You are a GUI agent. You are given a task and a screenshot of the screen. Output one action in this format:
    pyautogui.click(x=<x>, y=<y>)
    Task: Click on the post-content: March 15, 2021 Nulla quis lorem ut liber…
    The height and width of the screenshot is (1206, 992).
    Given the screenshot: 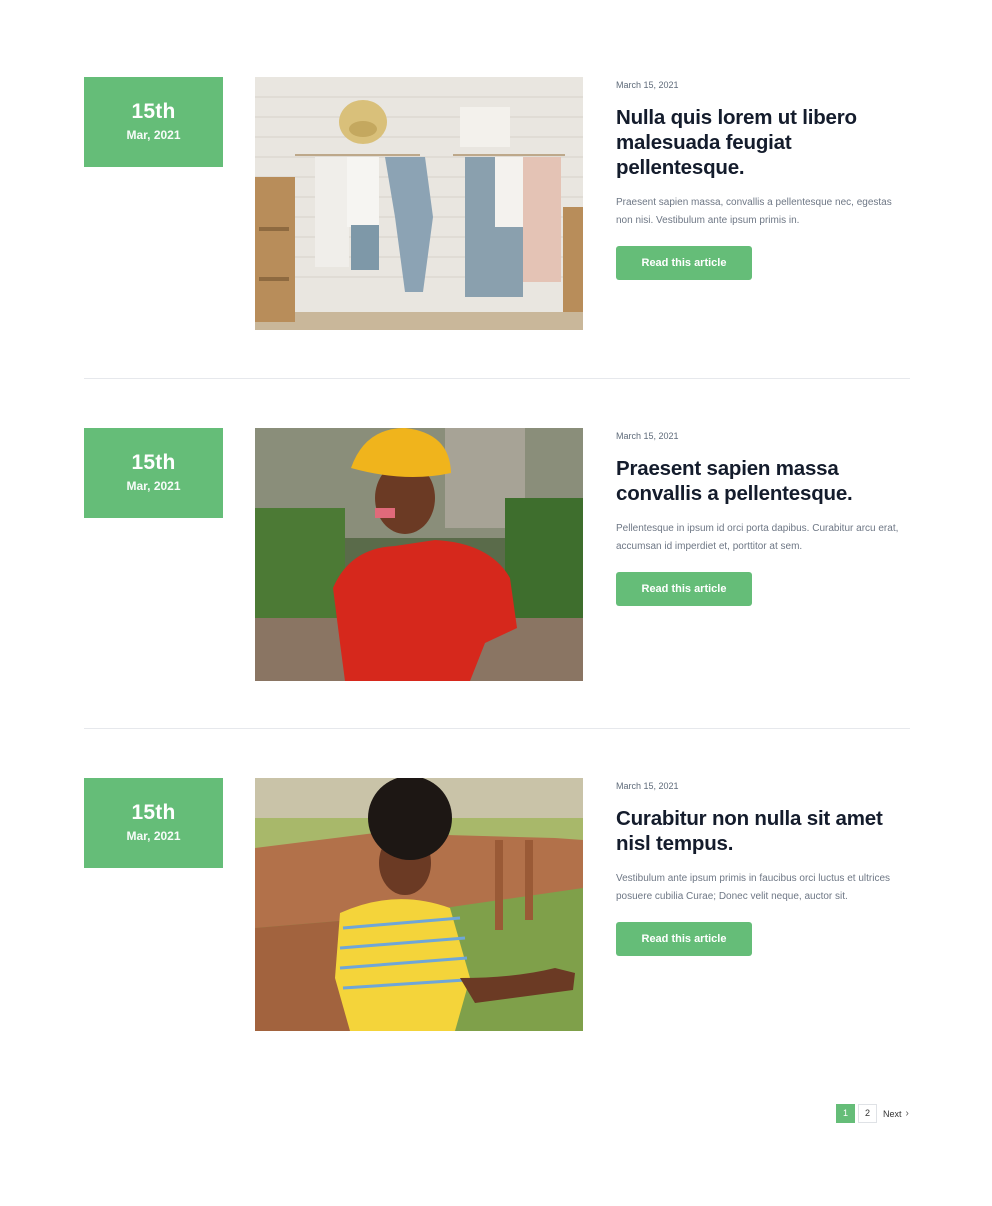 What is the action you would take?
    pyautogui.click(x=763, y=178)
    